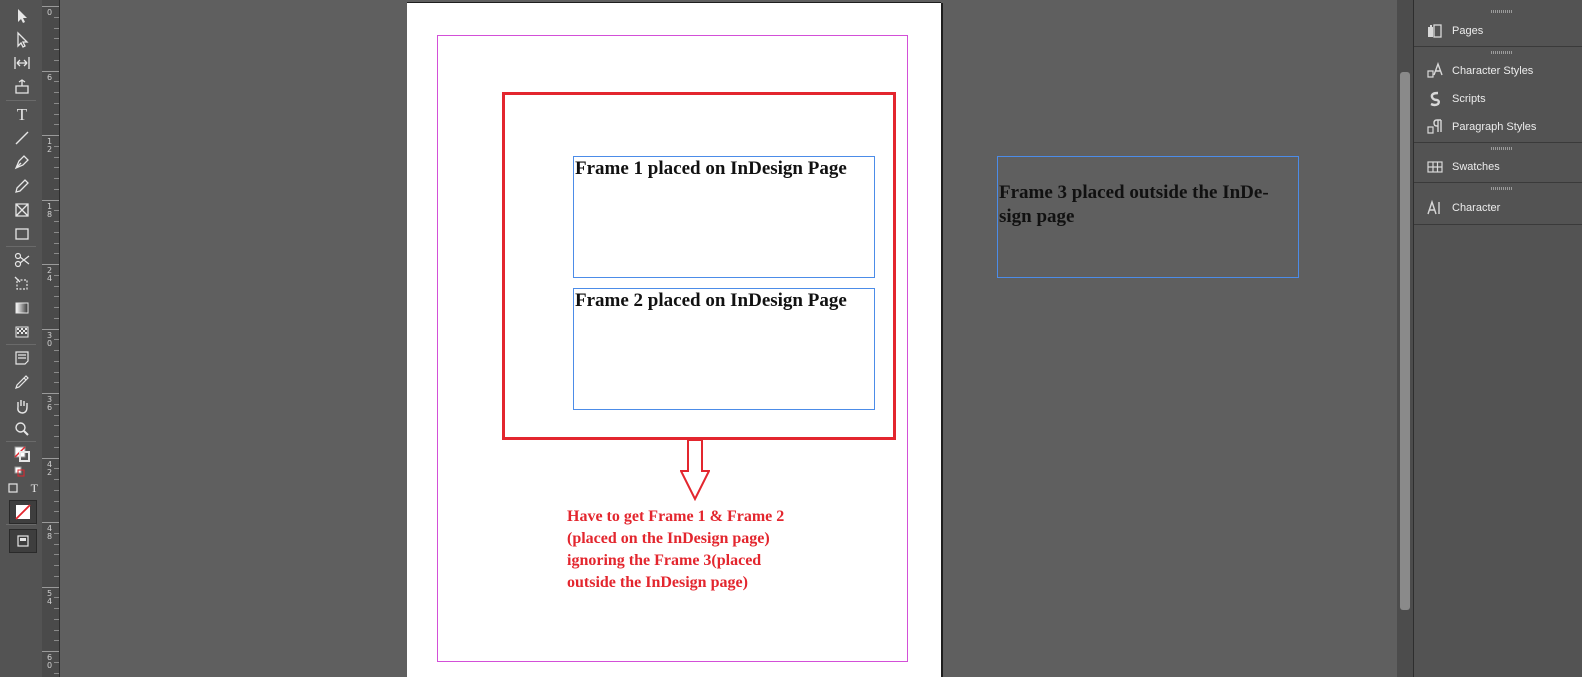 The width and height of the screenshot is (1582, 677). I want to click on text-frame-2: Frame 2 placed on InDesign Page, so click(724, 349).